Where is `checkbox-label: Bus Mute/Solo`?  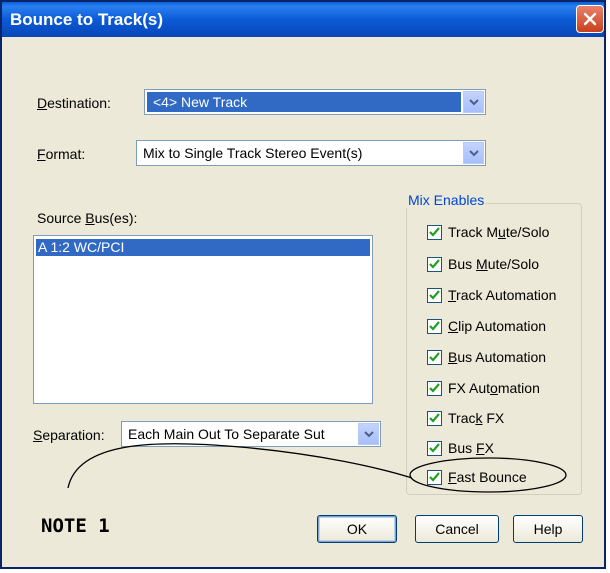
checkbox-label: Bus Mute/Solo is located at coordinates (494, 264).